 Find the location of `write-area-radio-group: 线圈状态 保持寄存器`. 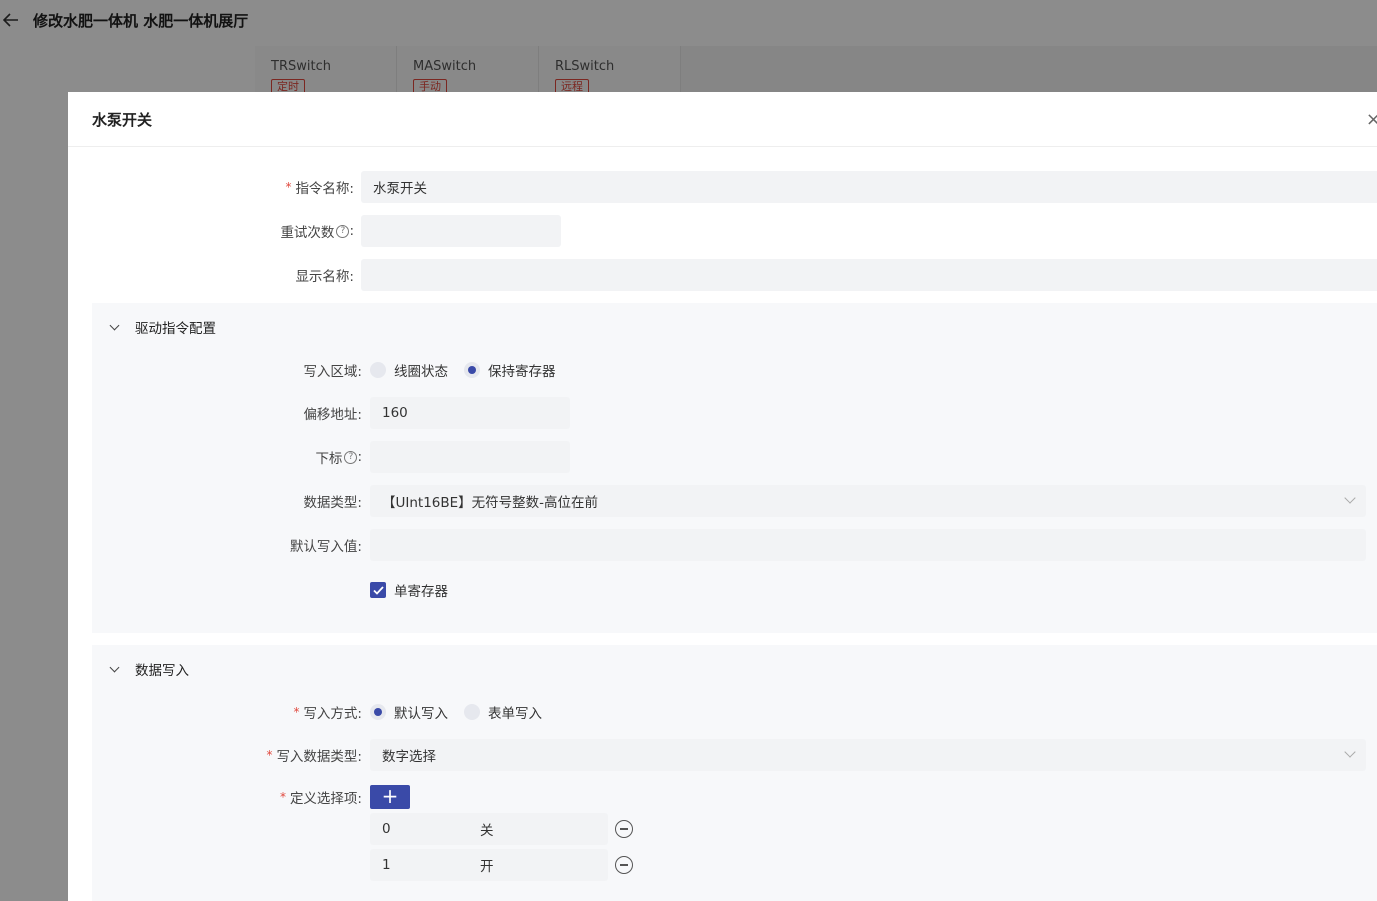

write-area-radio-group: 线圈状态 保持寄存器 is located at coordinates (471, 370).